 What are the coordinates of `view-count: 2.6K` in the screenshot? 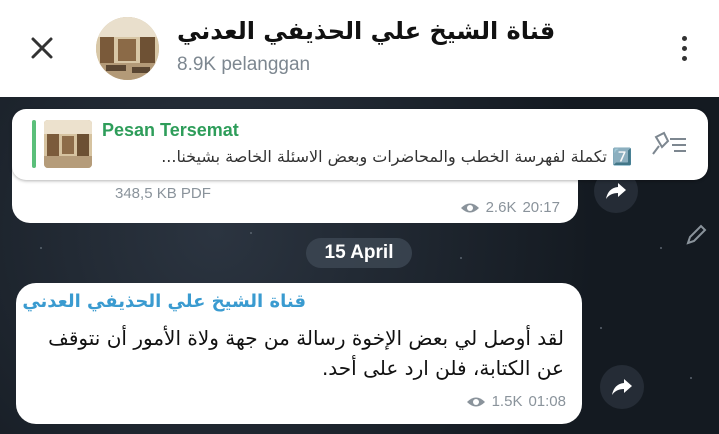 It's located at (501, 207).